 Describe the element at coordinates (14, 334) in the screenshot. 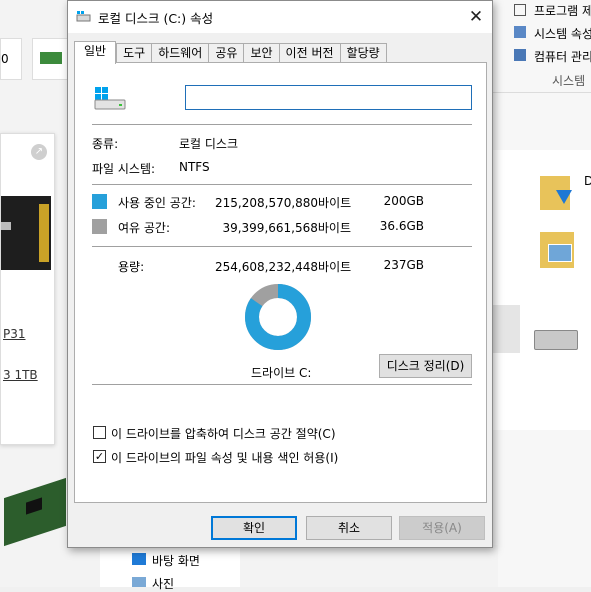

I see `product-link-p31: P31` at that location.